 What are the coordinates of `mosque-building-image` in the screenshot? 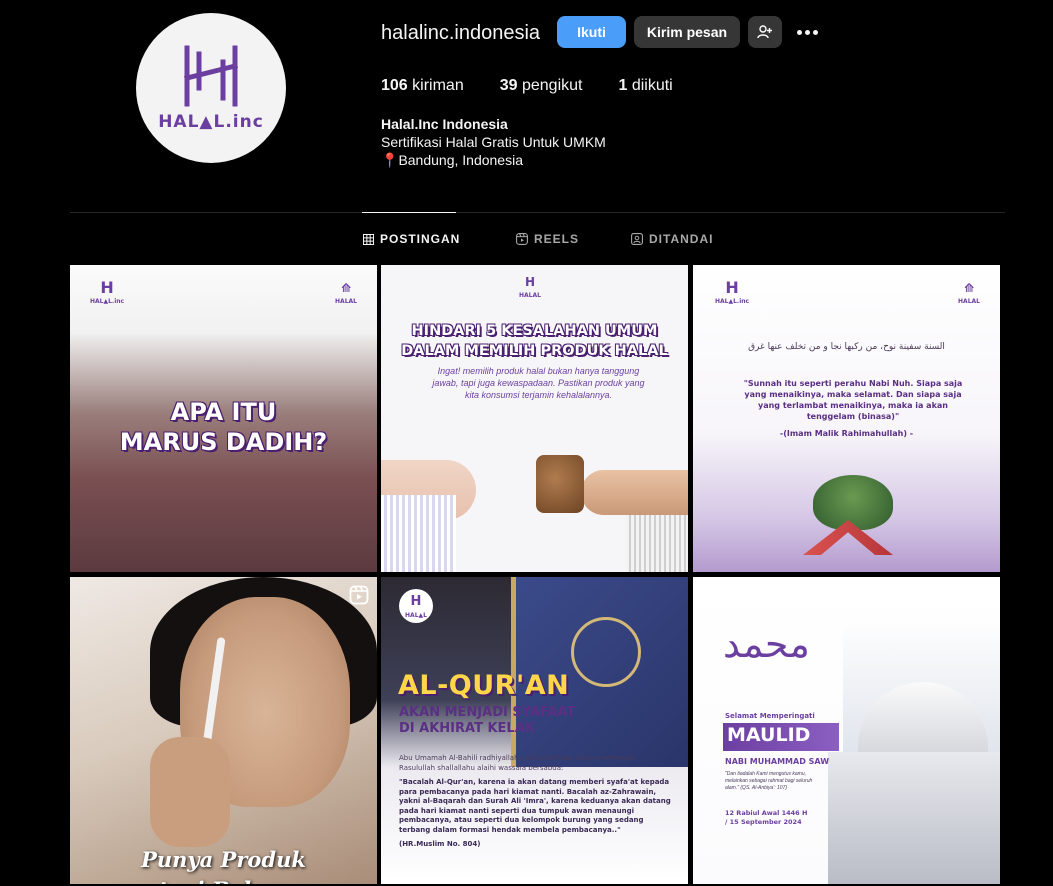 It's located at (914, 818).